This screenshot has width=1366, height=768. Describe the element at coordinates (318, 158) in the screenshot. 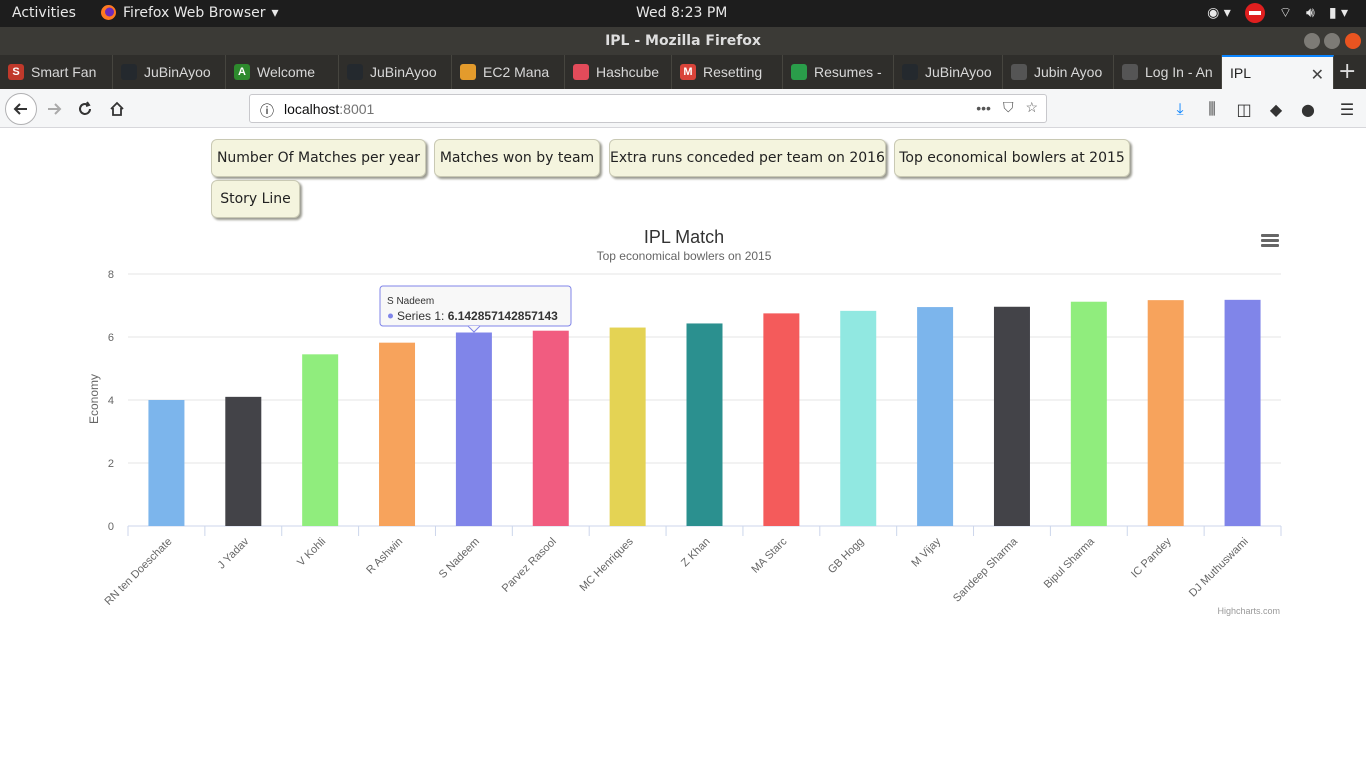

I see `matches-per-year-button: Number Of Matches per year` at that location.